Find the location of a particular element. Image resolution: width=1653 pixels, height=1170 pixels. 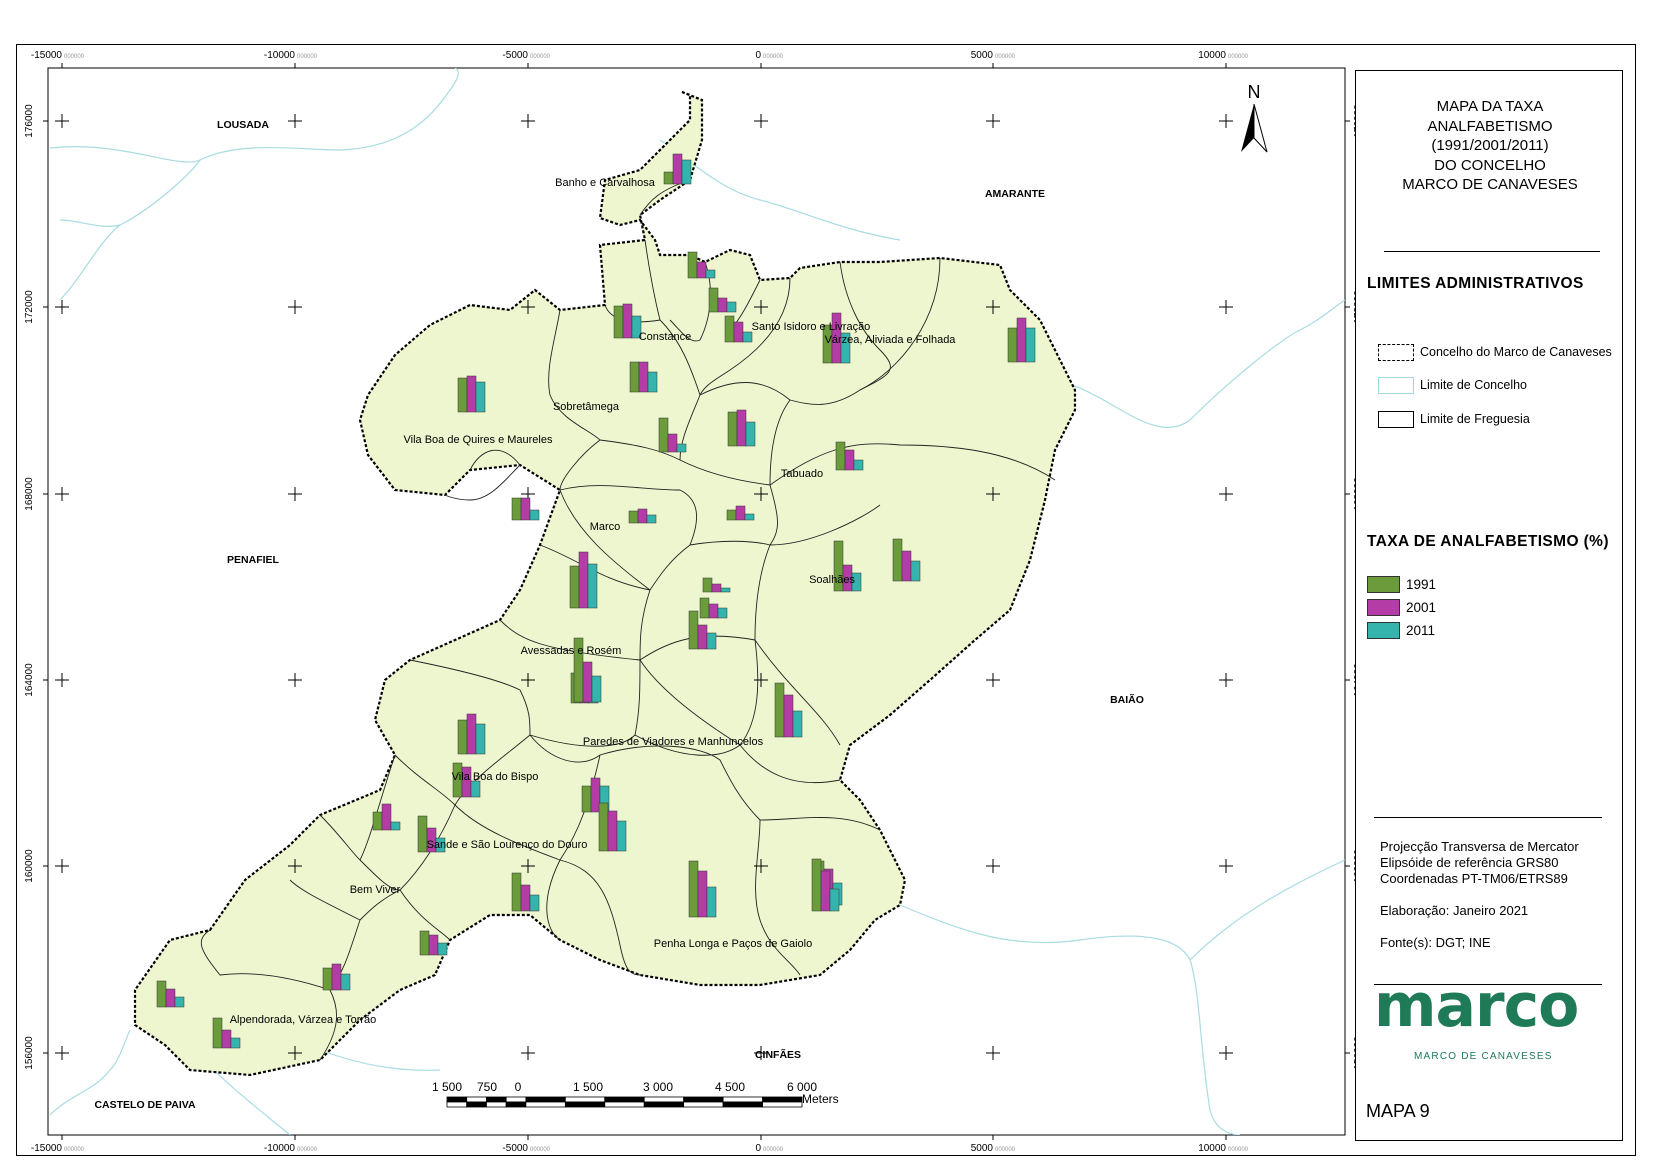

map-number: MAPA 9 is located at coordinates (1398, 1111).